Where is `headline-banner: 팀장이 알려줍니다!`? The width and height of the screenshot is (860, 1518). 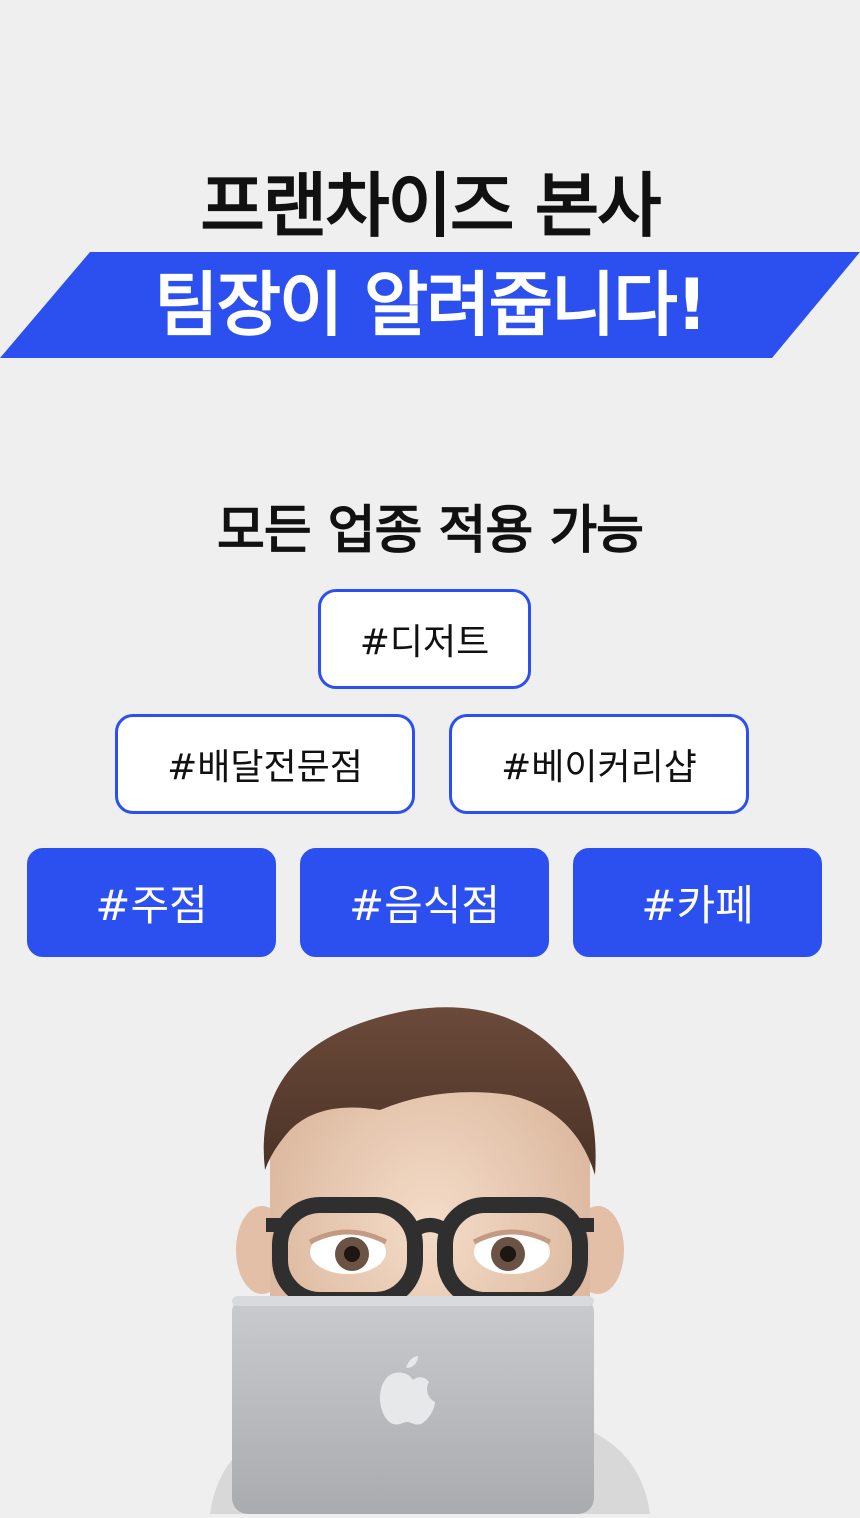 headline-banner: 팀장이 알려줍니다! is located at coordinates (430, 305).